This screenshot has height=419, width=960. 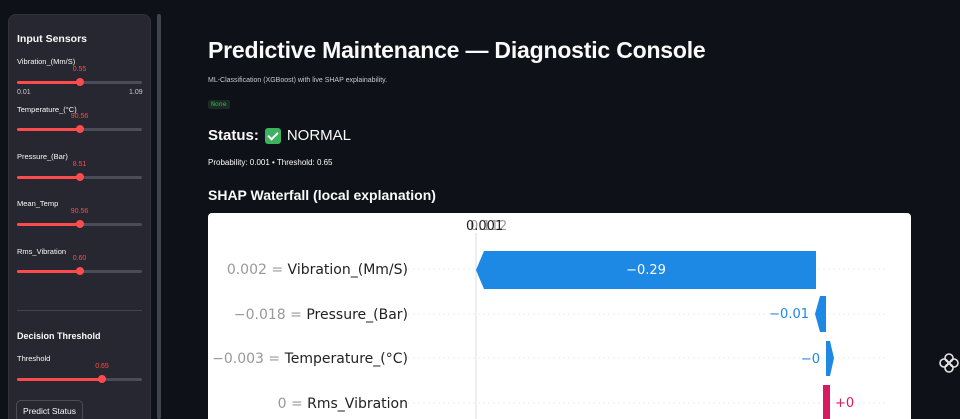 I want to click on slider-label-temperature: Temperature_(°C), so click(x=47, y=109).